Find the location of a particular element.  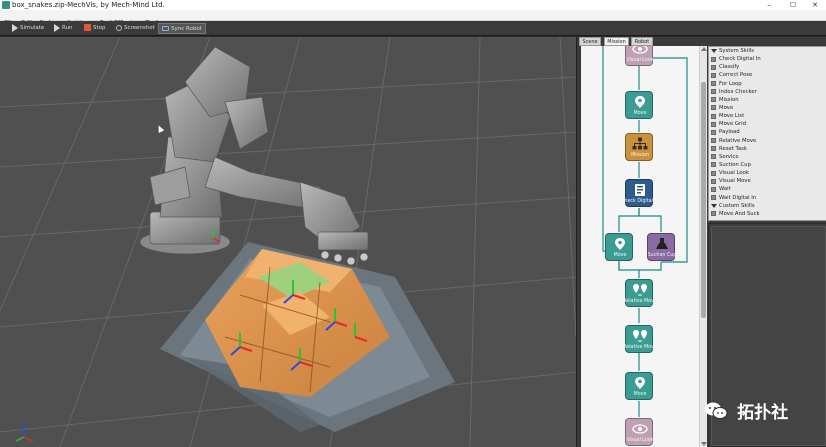

flow-node-visual-look-top: Visual Look is located at coordinates (639, 56).